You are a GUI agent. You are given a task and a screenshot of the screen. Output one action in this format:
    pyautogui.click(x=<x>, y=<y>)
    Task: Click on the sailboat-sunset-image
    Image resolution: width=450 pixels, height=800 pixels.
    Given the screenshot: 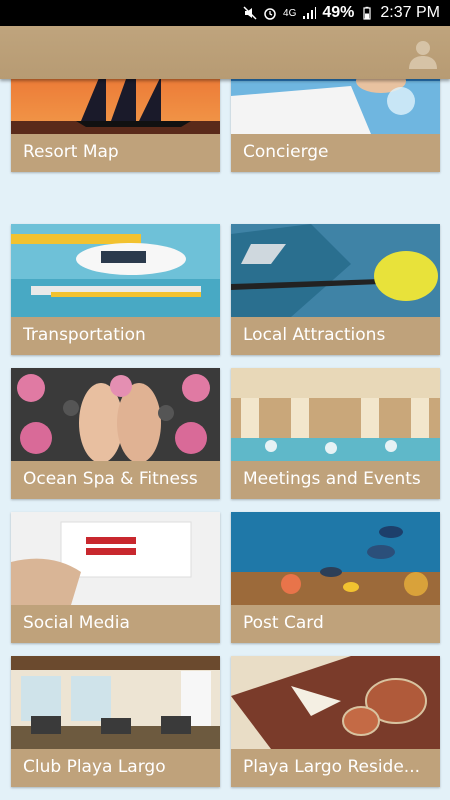 What is the action you would take?
    pyautogui.click(x=115, y=106)
    